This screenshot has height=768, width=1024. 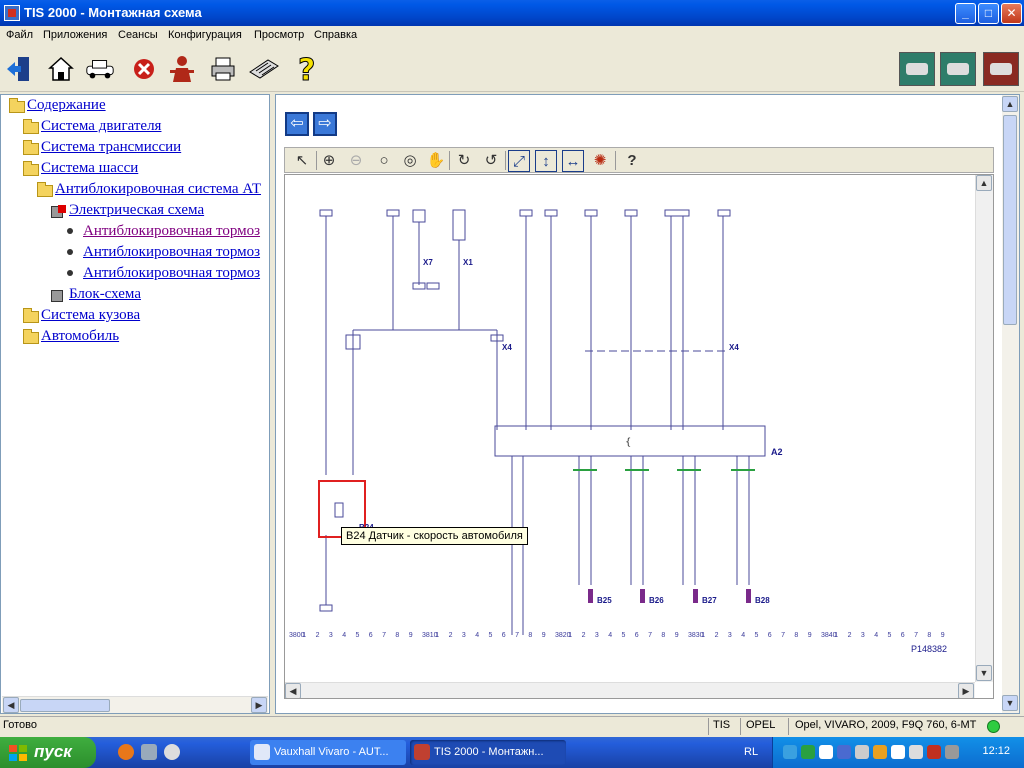 I want to click on language-indicator: RL, so click(x=751, y=752).